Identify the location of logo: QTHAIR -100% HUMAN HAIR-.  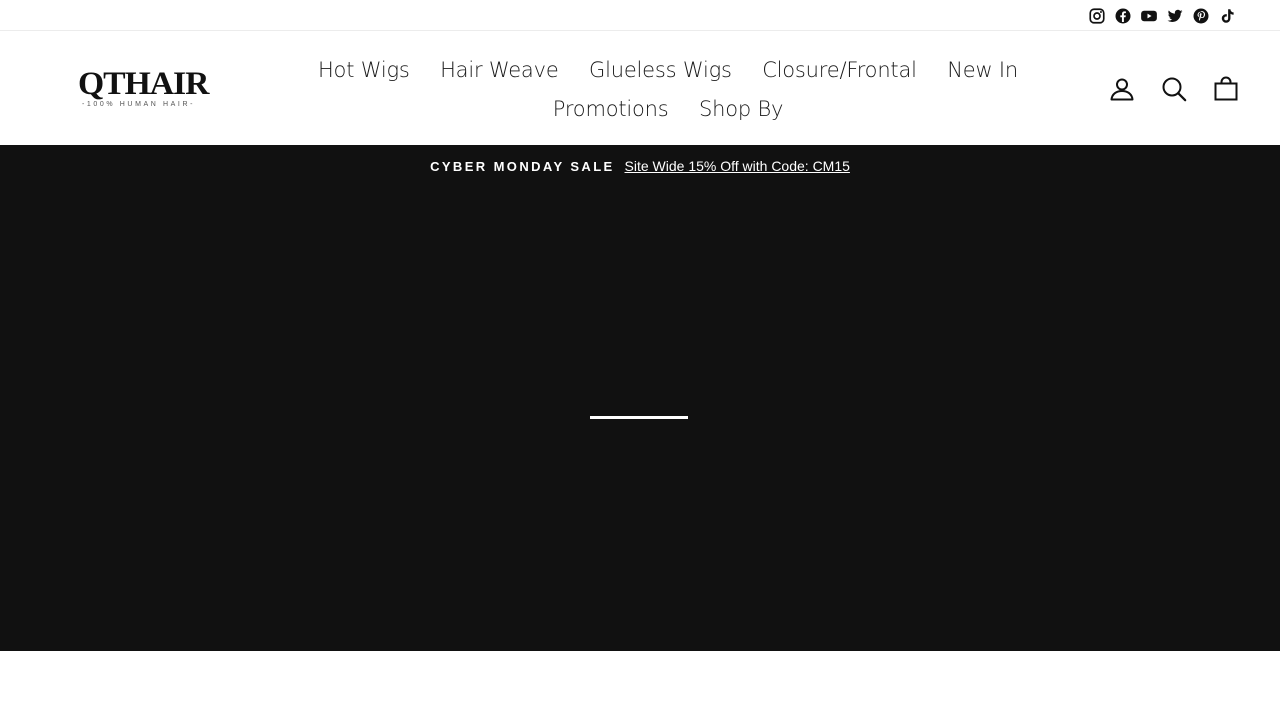
(143, 89).